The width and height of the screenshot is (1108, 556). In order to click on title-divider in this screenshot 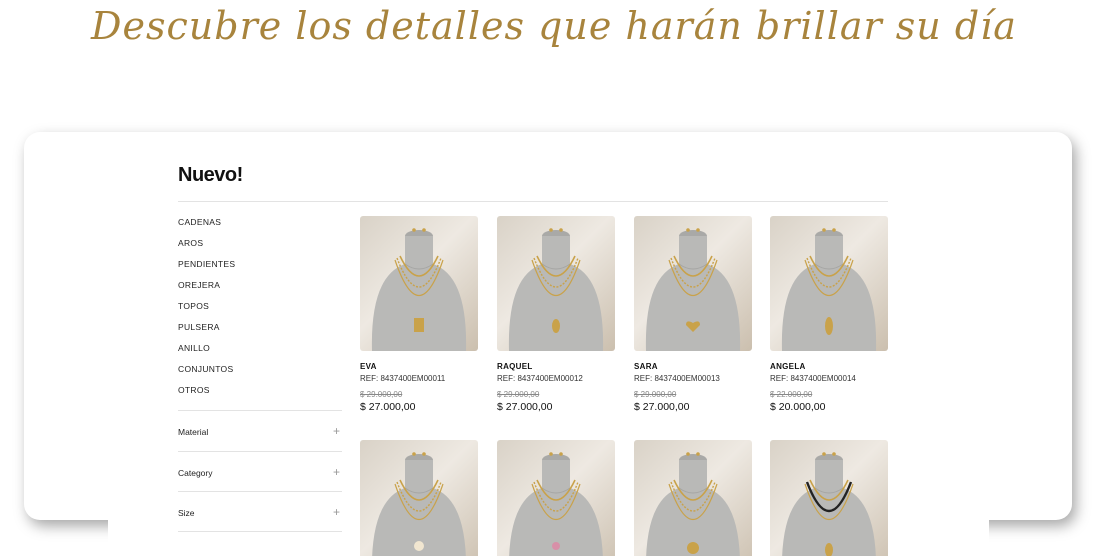, I will do `click(533, 201)`.